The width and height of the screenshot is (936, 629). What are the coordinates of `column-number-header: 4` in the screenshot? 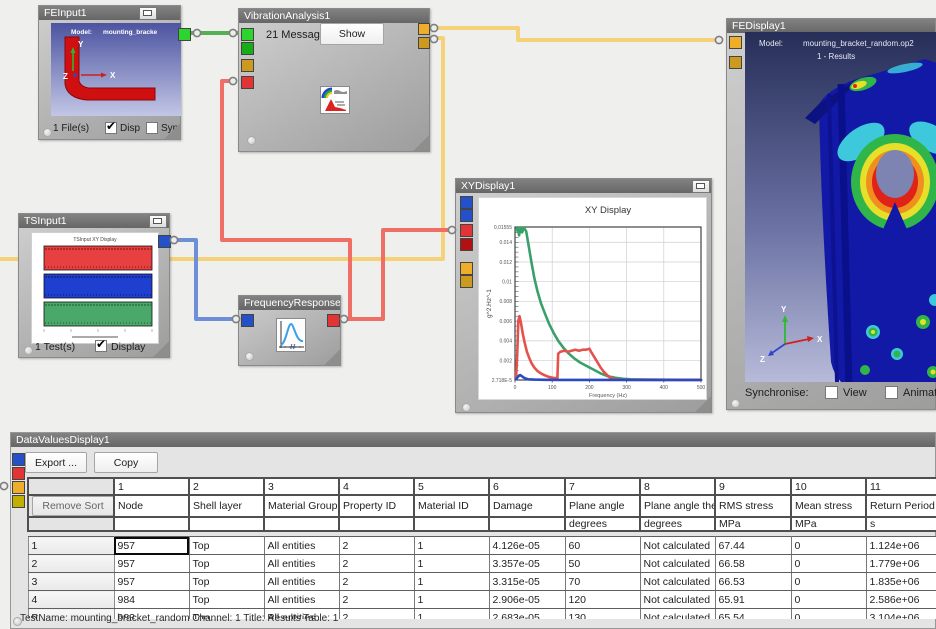 It's located at (376, 486).